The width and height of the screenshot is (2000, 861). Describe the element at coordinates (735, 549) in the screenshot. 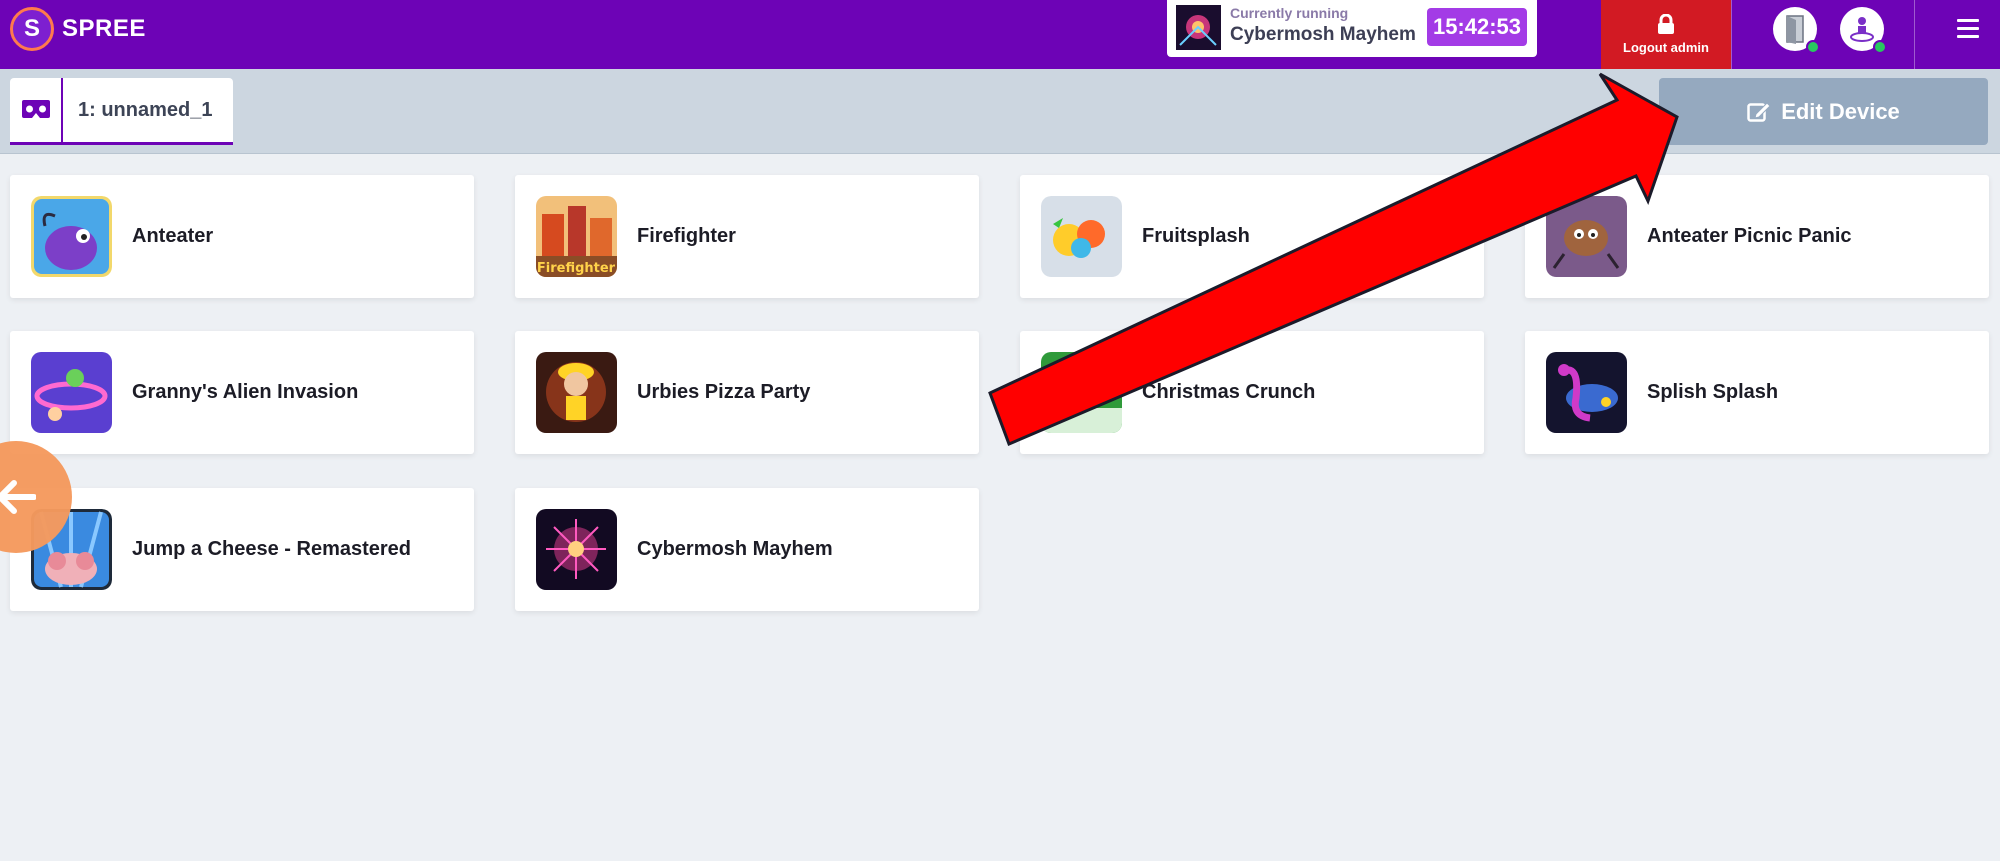

I see `game-title: Cybermosh Mayhem` at that location.